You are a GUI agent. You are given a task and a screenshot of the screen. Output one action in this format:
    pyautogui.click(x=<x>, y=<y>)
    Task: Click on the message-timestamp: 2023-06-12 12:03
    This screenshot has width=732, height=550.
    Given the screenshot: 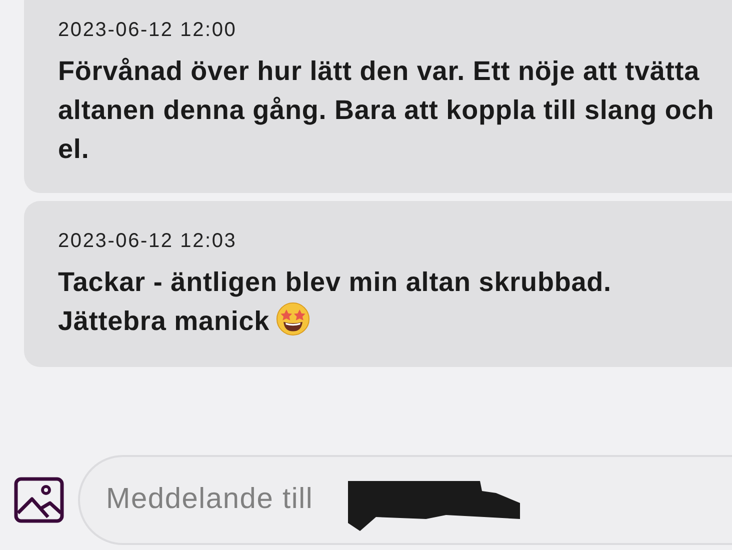 What is the action you would take?
    pyautogui.click(x=148, y=241)
    